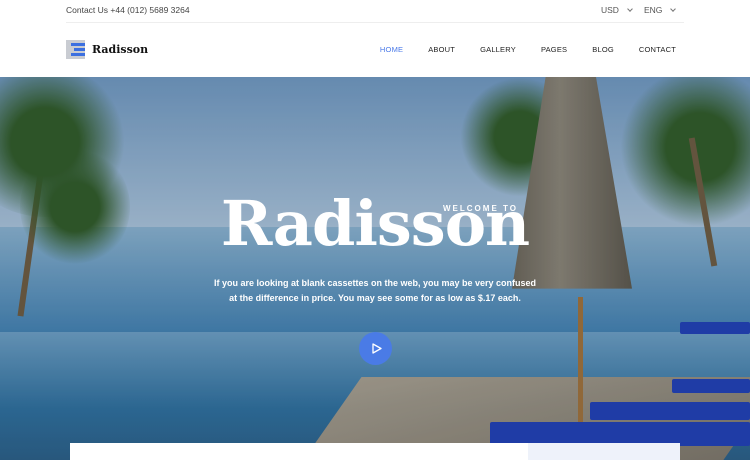 Image resolution: width=750 pixels, height=460 pixels. I want to click on brand-name: Radisson, so click(120, 49).